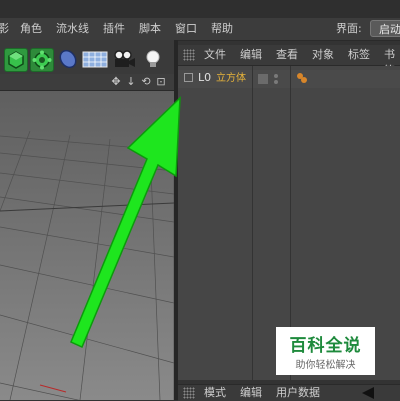 The height and width of the screenshot is (401, 400). I want to click on watermark-title: 百科全说, so click(325, 346).